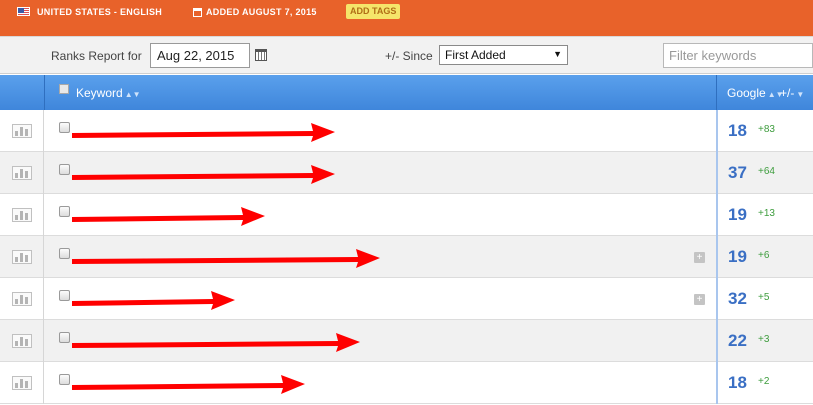  I want to click on google-rank-cell: 22 +3, so click(764, 341).